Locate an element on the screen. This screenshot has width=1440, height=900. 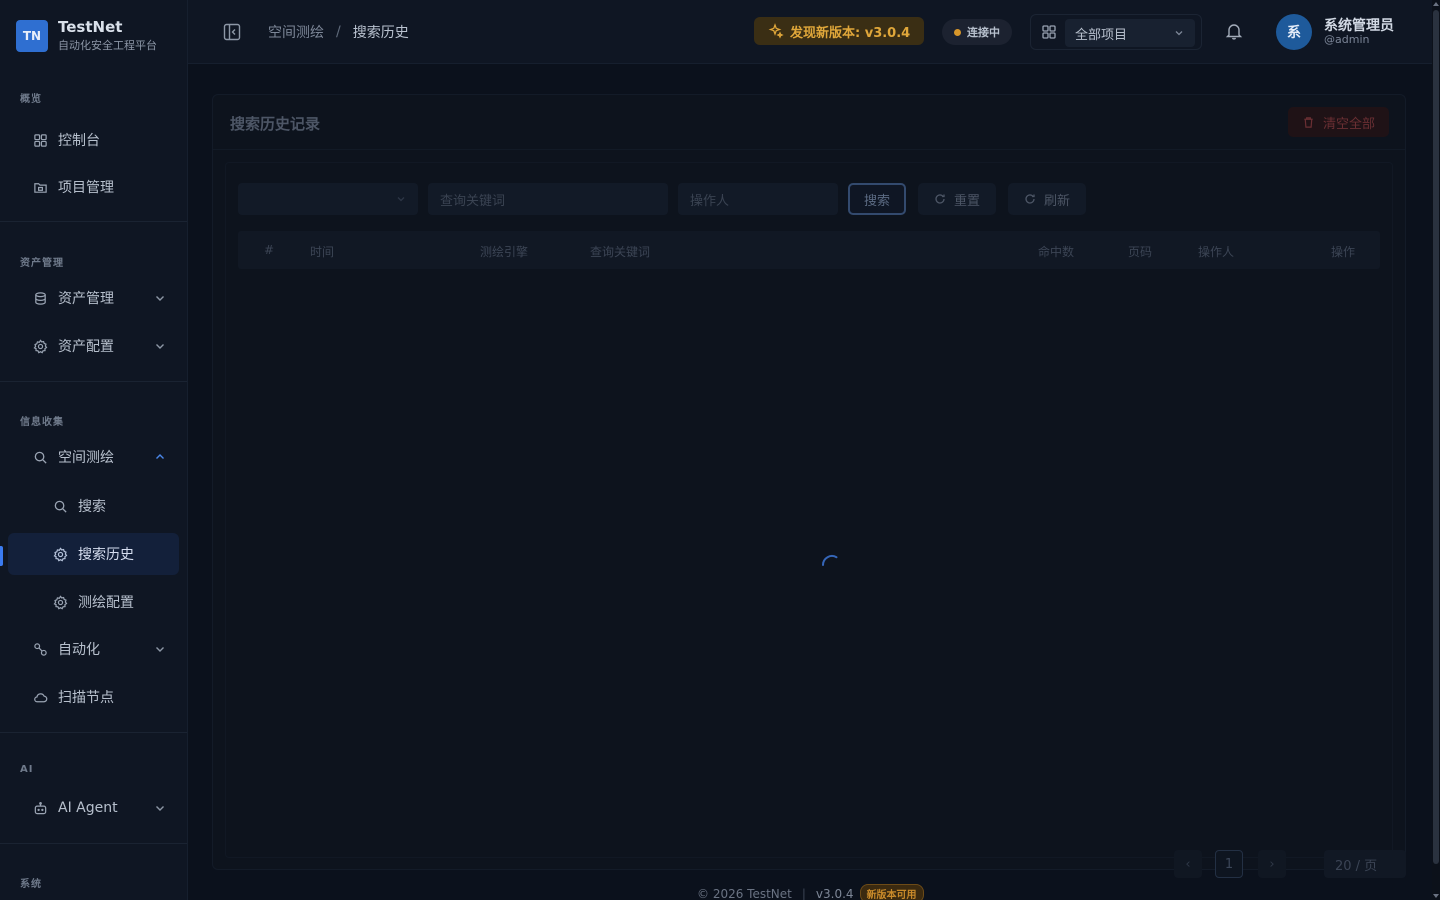
footer: © 2026 TestNet | v3.0.4 新版本可用 is located at coordinates (810, 892).